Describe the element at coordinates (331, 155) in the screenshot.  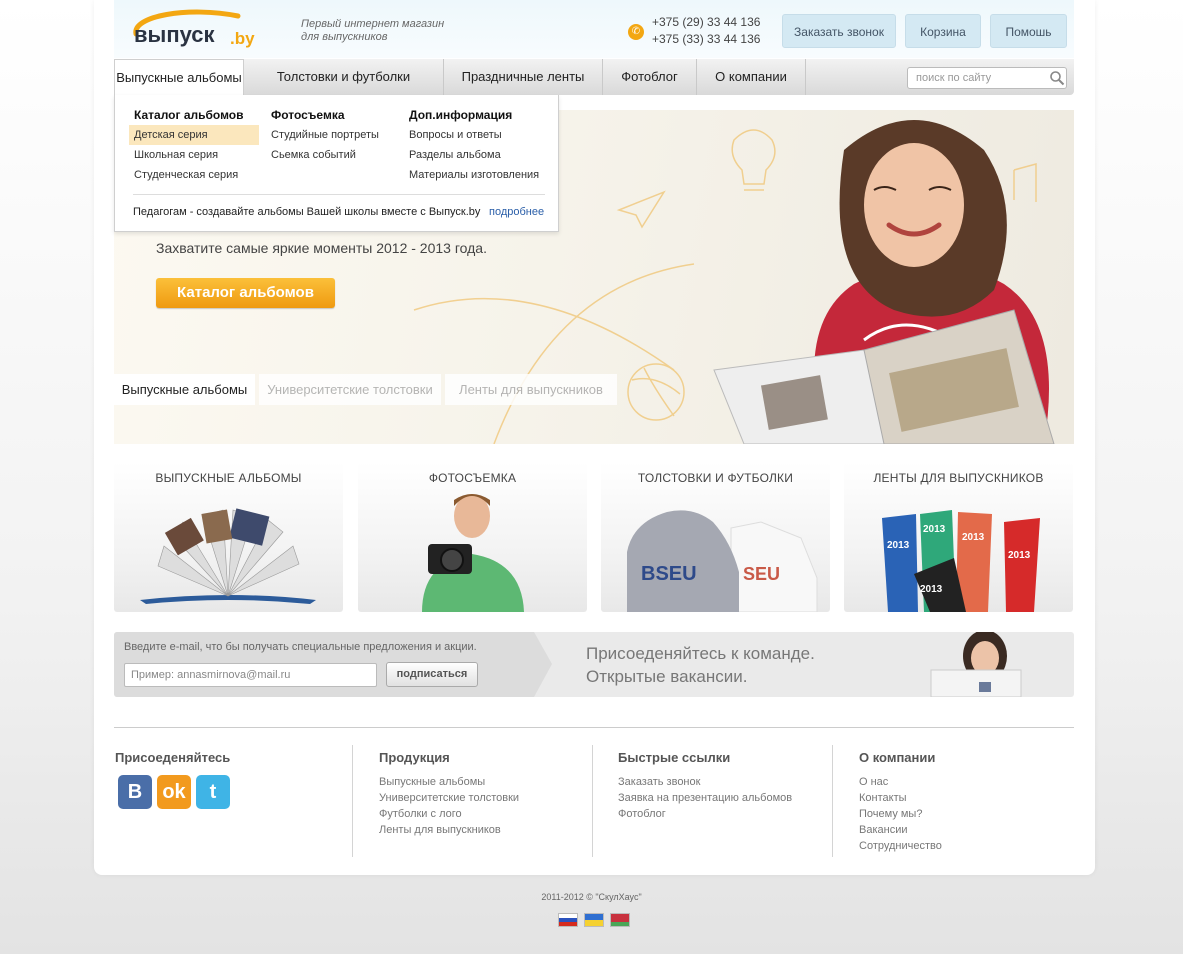
I see `dropdown-item-events: Сьемка событий` at that location.